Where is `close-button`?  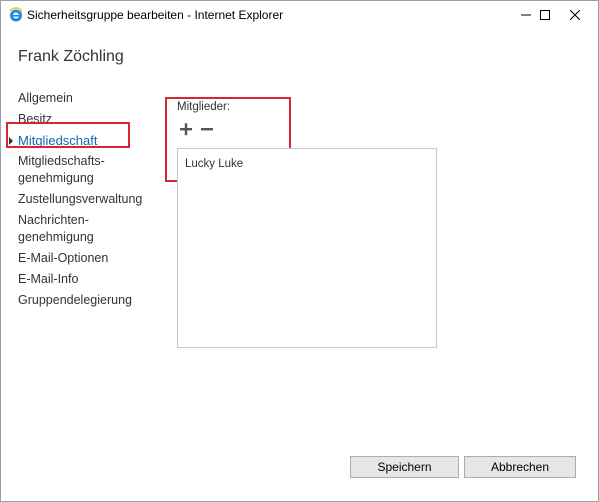
close-button is located at coordinates (575, 15).